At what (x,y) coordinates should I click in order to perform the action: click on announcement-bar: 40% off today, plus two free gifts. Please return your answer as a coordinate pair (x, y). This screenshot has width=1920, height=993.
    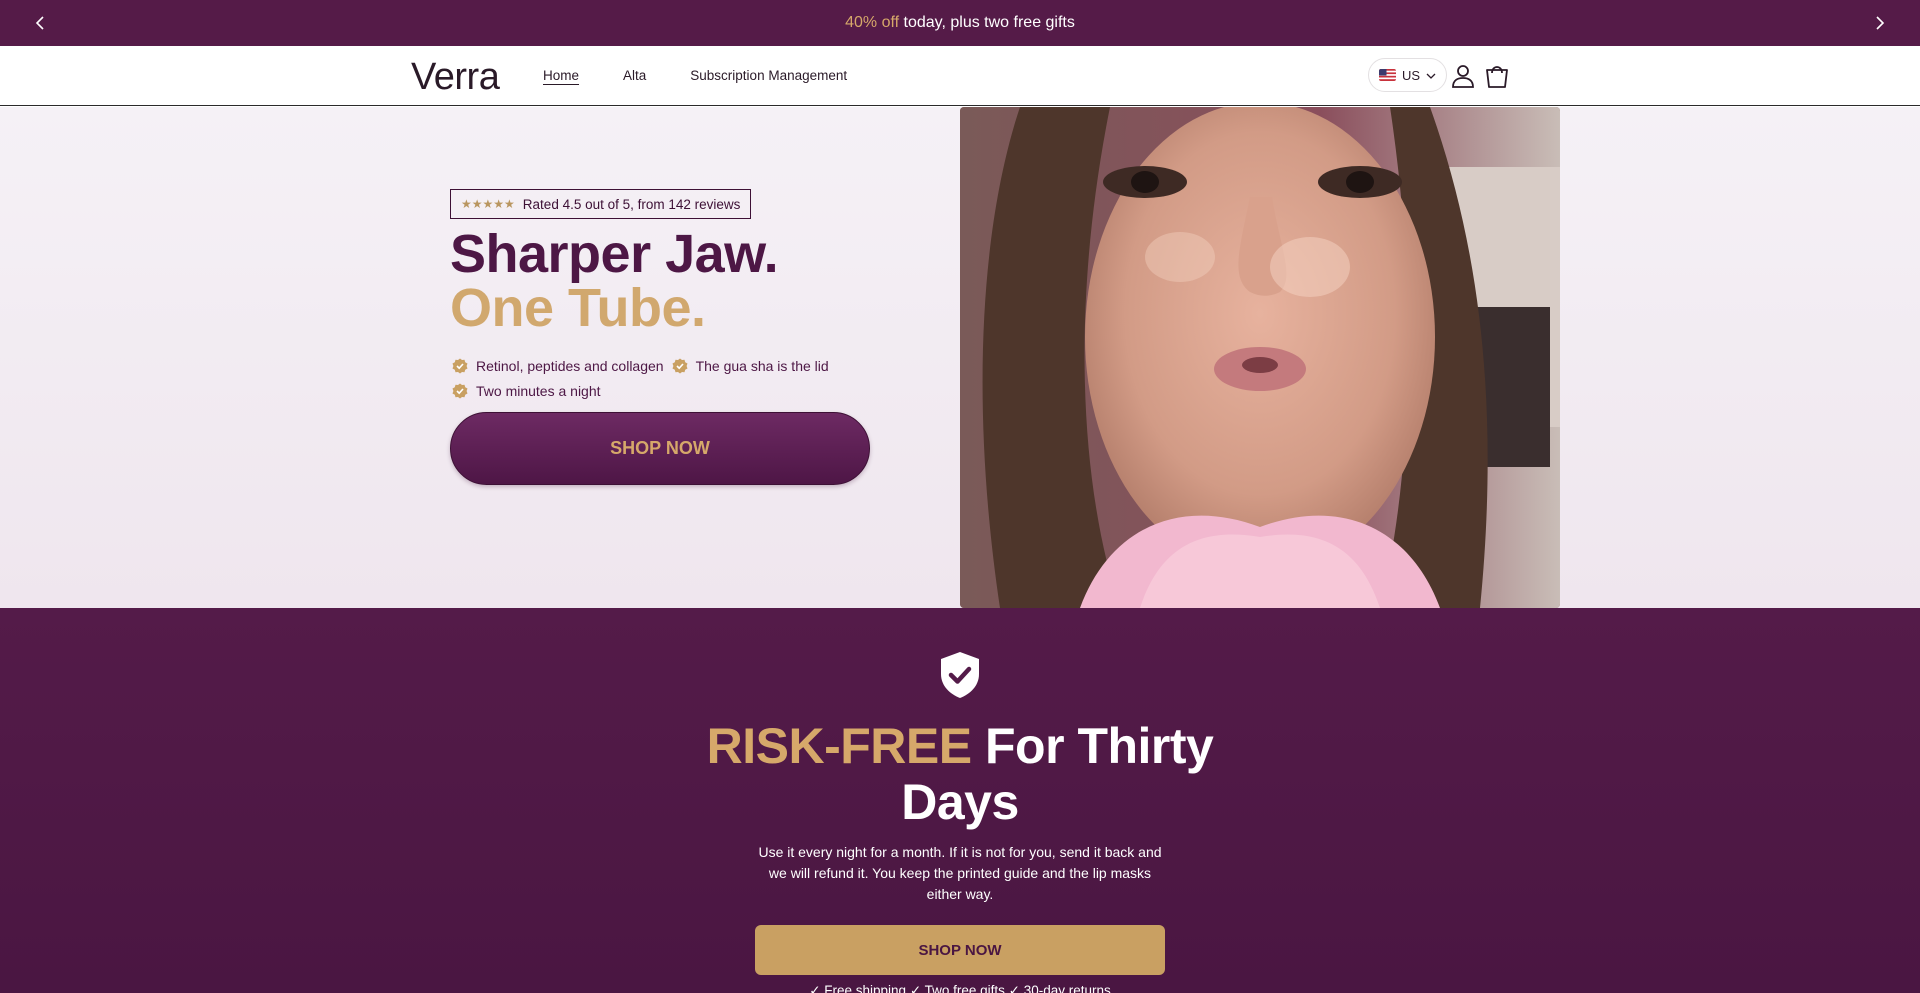
    Looking at the image, I should click on (960, 23).